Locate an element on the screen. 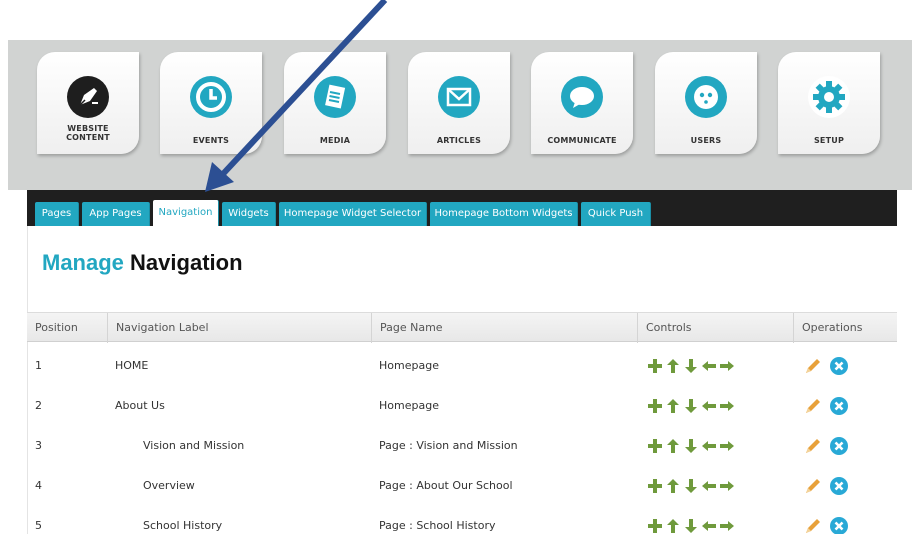 Image resolution: width=912 pixels, height=534 pixels. row-position: 1 is located at coordinates (38, 365).